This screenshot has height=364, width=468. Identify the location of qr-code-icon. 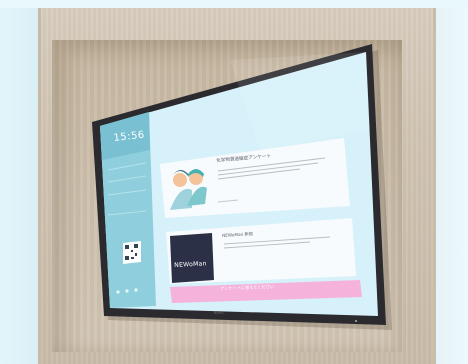
(132, 252).